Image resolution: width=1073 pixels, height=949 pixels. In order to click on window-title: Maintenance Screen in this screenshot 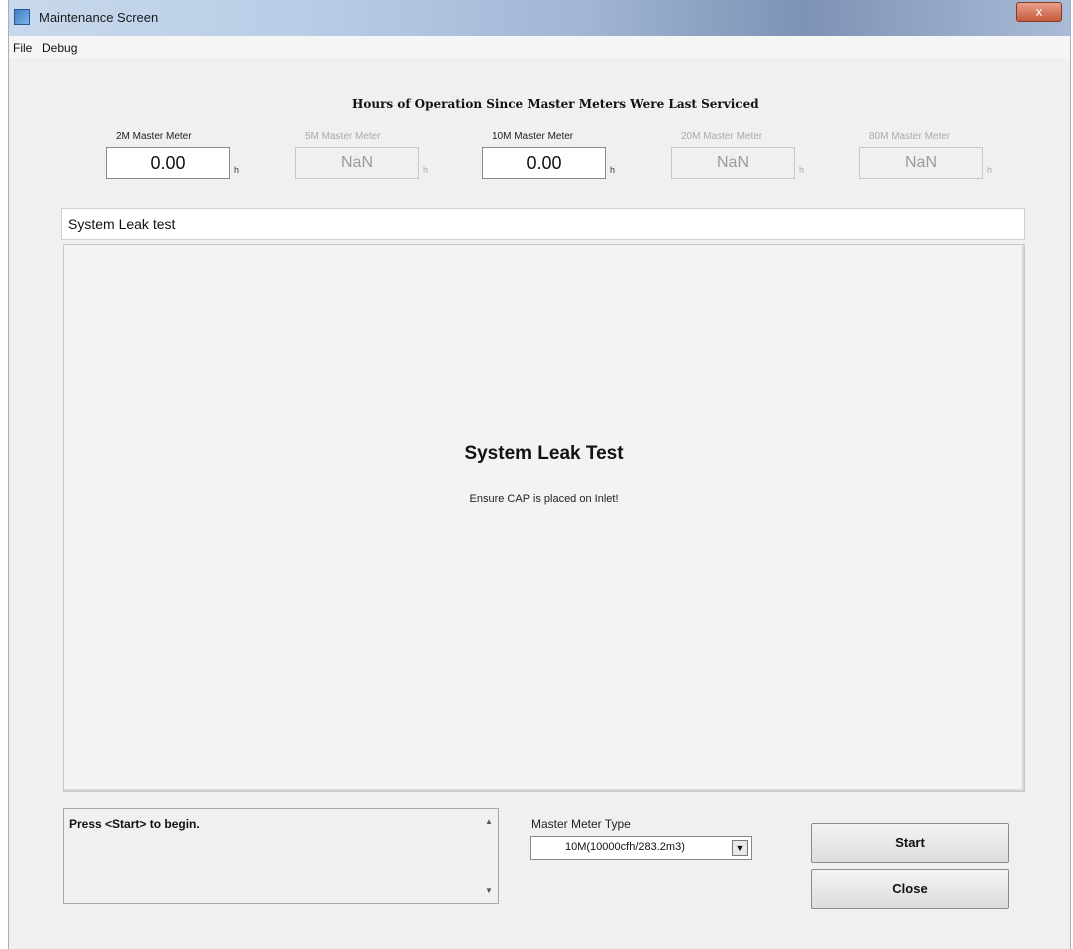, I will do `click(99, 17)`.